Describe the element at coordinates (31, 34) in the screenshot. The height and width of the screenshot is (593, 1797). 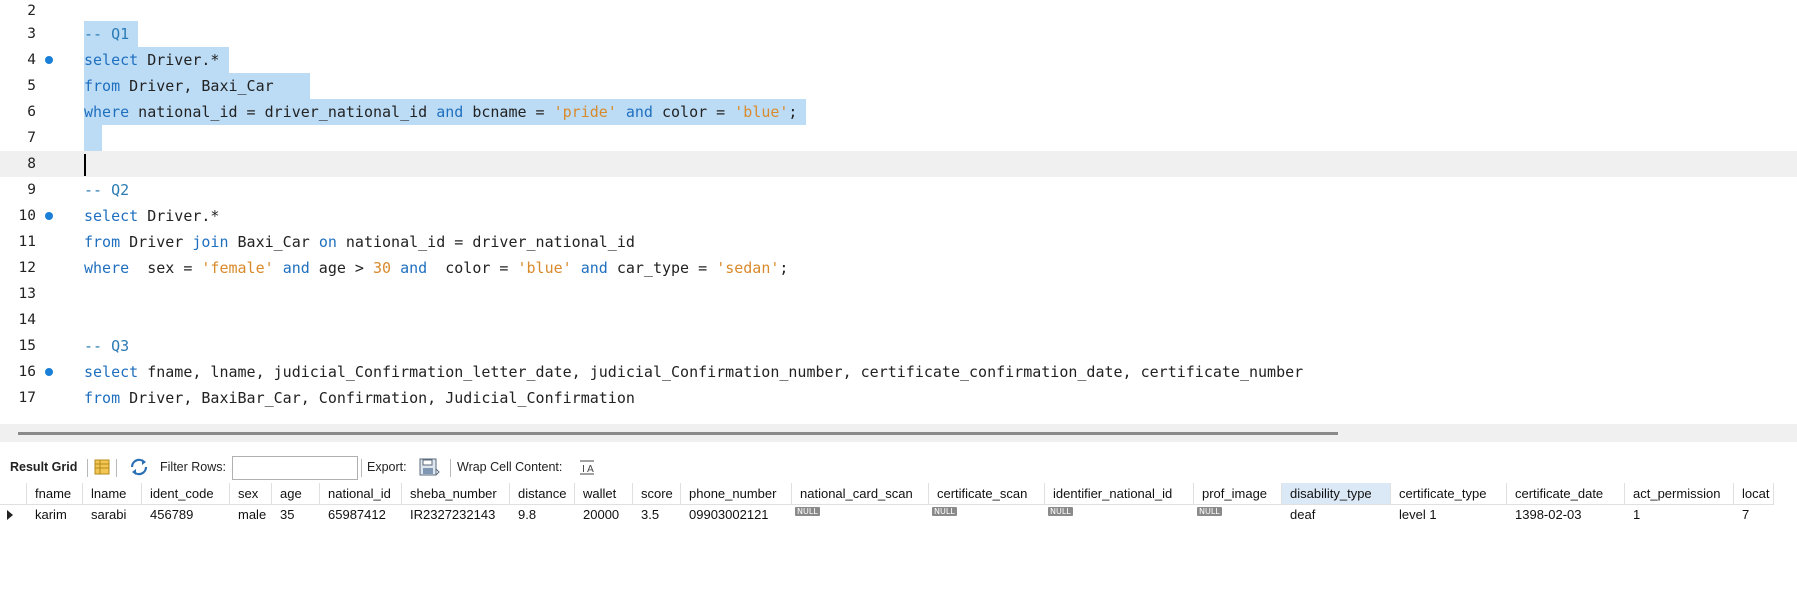
I see `line-number: 3` at that location.